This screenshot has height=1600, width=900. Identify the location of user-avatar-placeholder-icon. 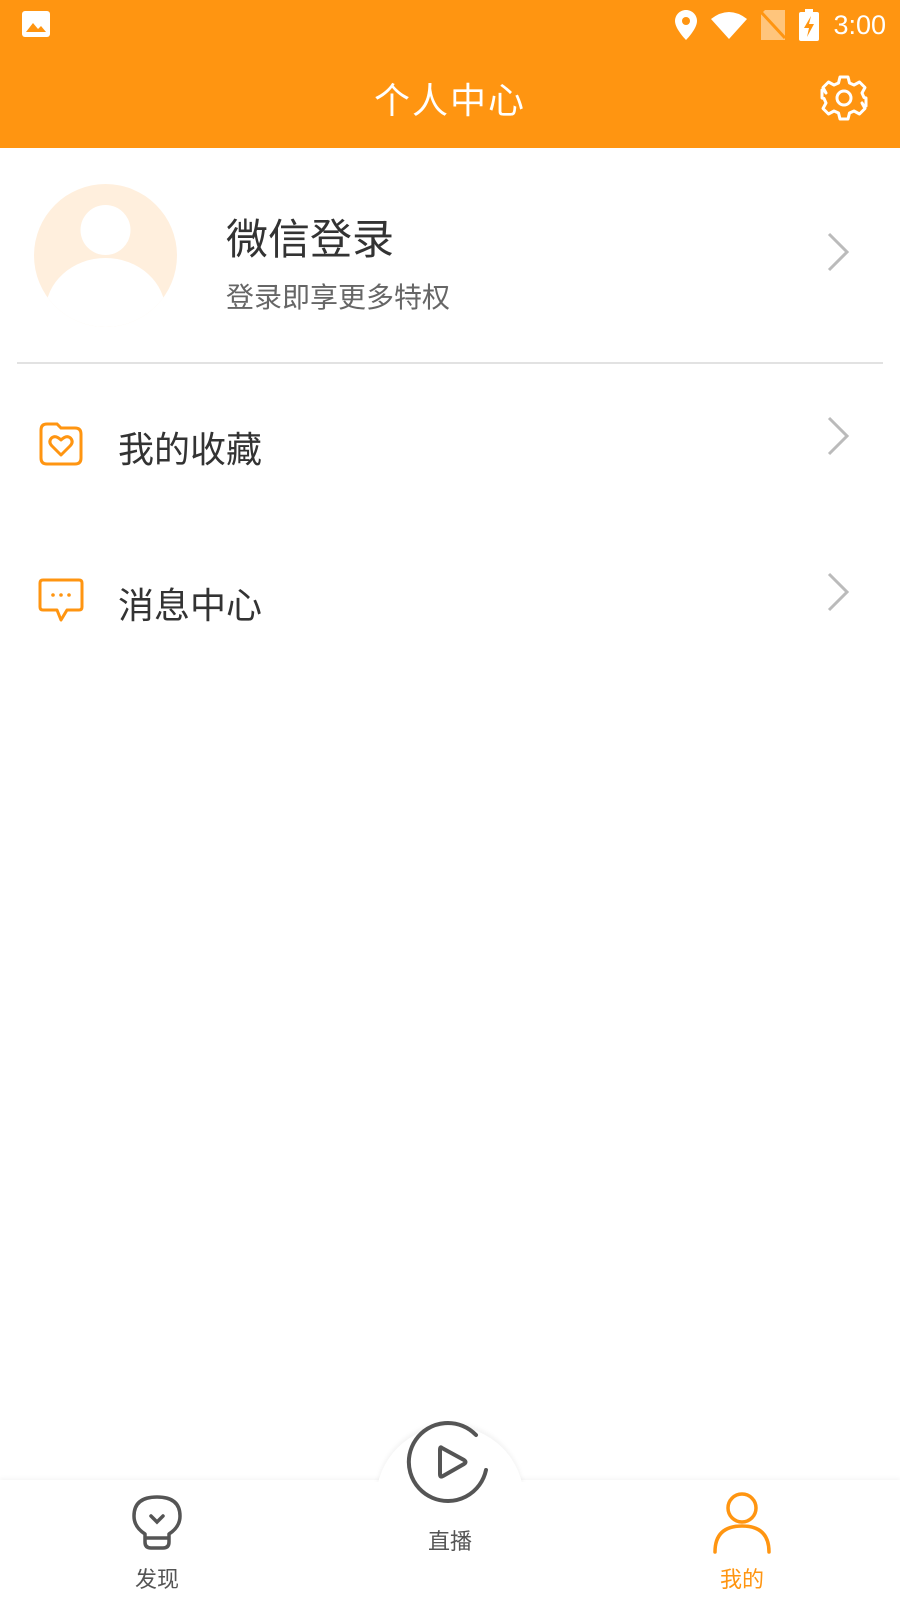
(105, 266).